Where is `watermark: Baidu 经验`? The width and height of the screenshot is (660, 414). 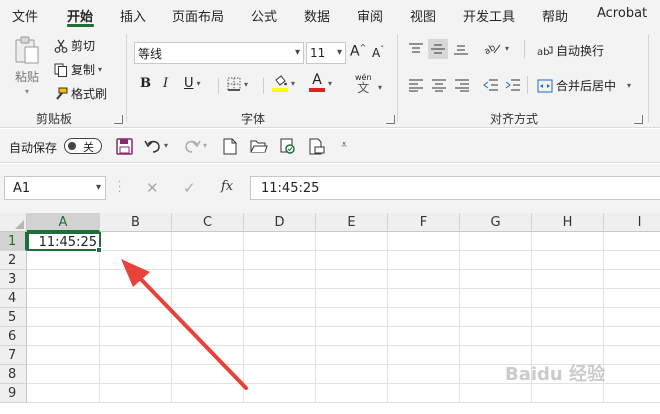
watermark: Baidu 经验 is located at coordinates (555, 374).